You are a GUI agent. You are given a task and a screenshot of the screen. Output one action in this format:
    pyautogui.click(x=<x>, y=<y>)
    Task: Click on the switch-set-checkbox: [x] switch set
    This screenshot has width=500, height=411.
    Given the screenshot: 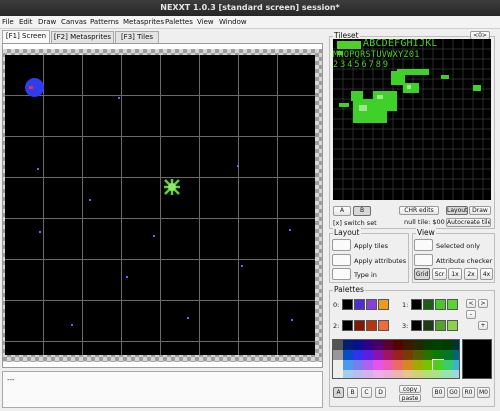 What is the action you would take?
    pyautogui.click(x=355, y=223)
    